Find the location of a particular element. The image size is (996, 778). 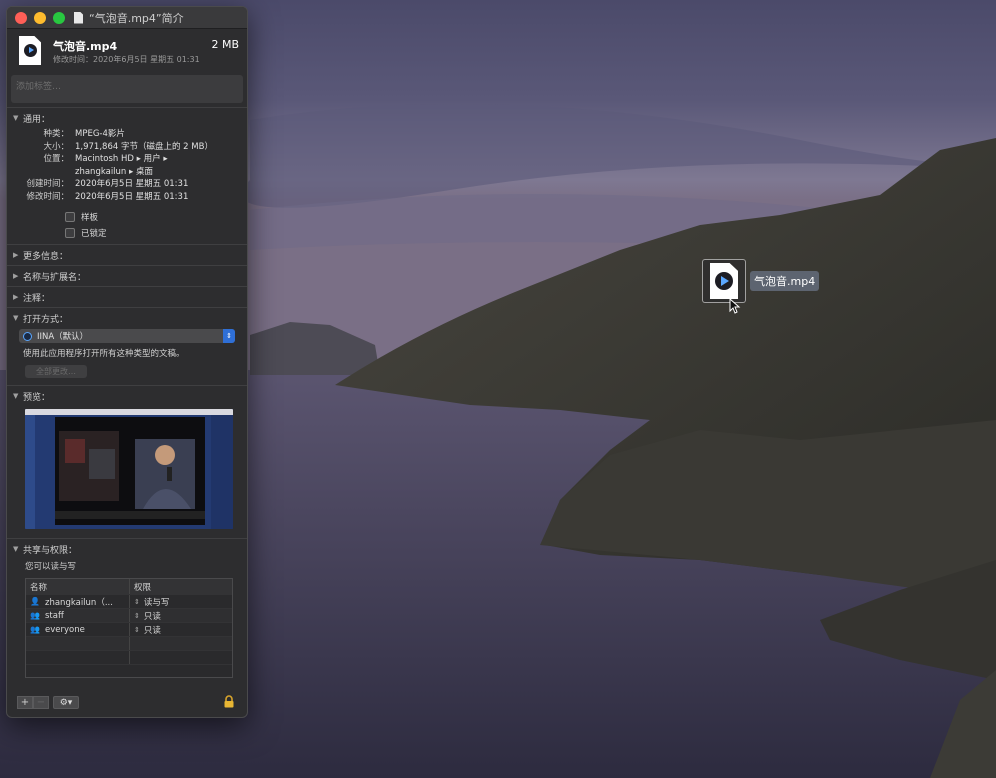

name-column-header: 名称 is located at coordinates (78, 586).